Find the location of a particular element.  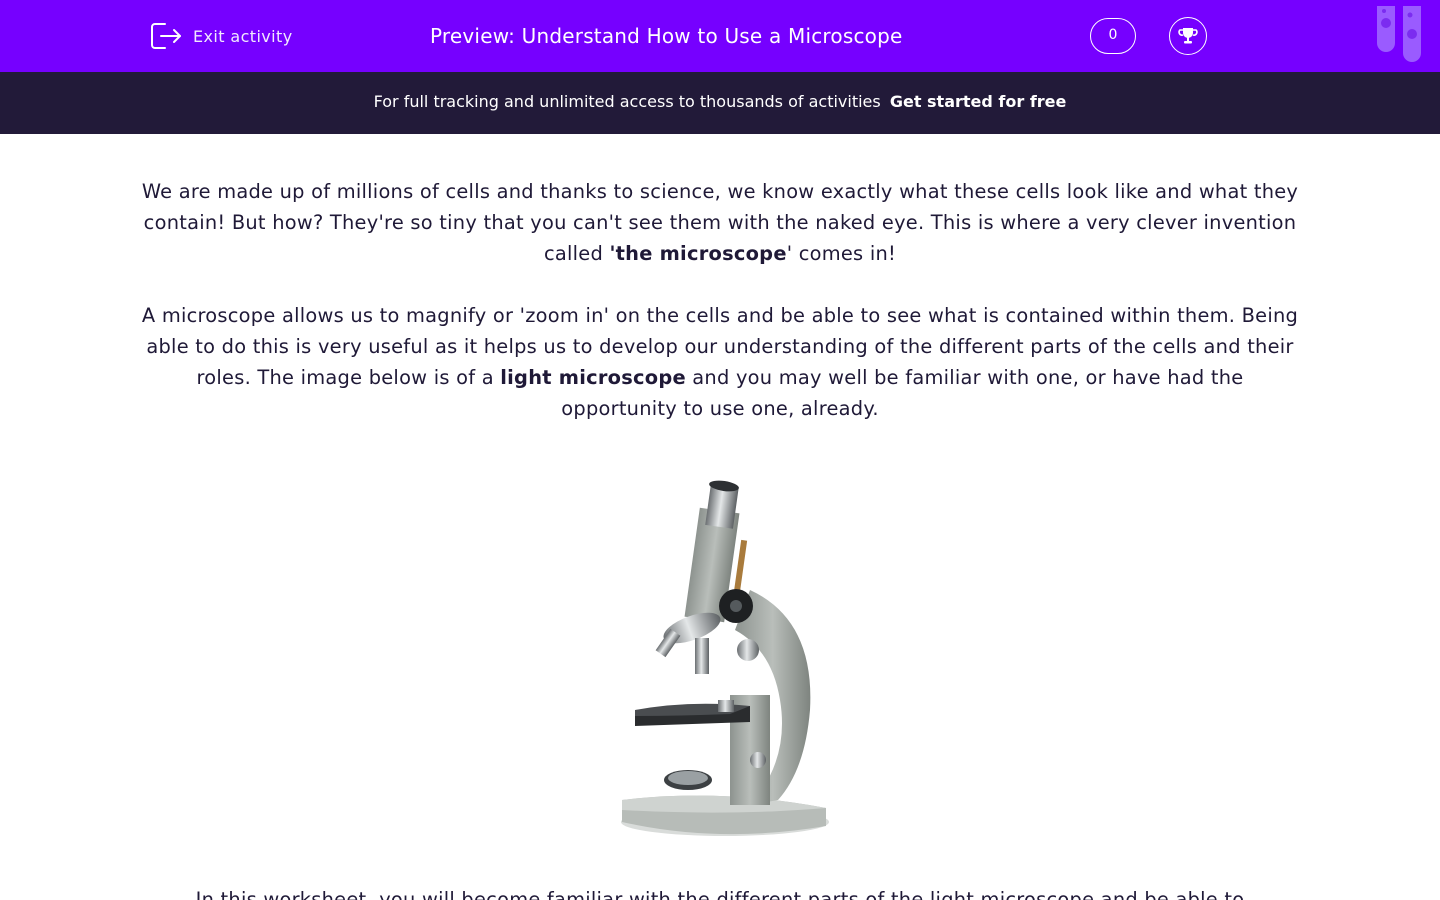

p2-bold-term: light microscope is located at coordinates (593, 377).